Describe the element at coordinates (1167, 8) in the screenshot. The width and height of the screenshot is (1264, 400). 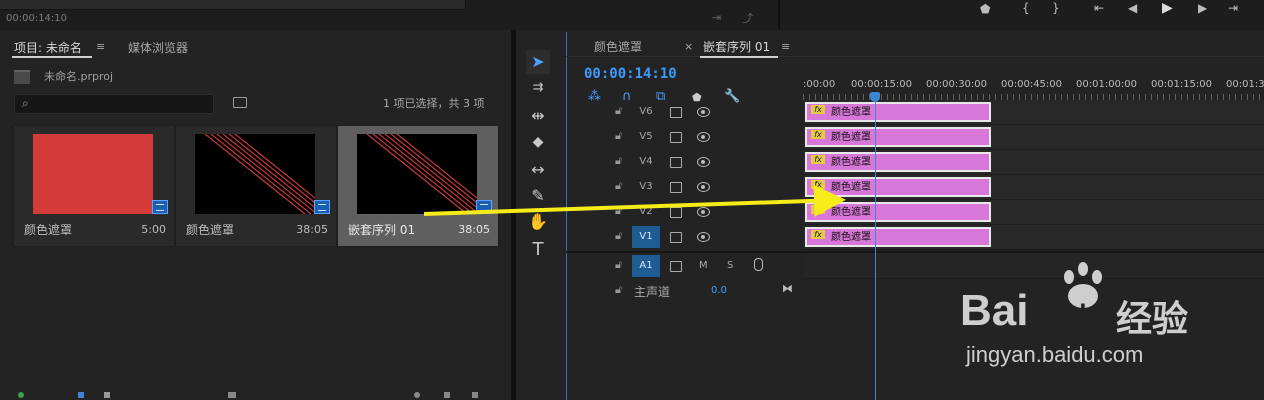
I see `play-icon: ▶` at that location.